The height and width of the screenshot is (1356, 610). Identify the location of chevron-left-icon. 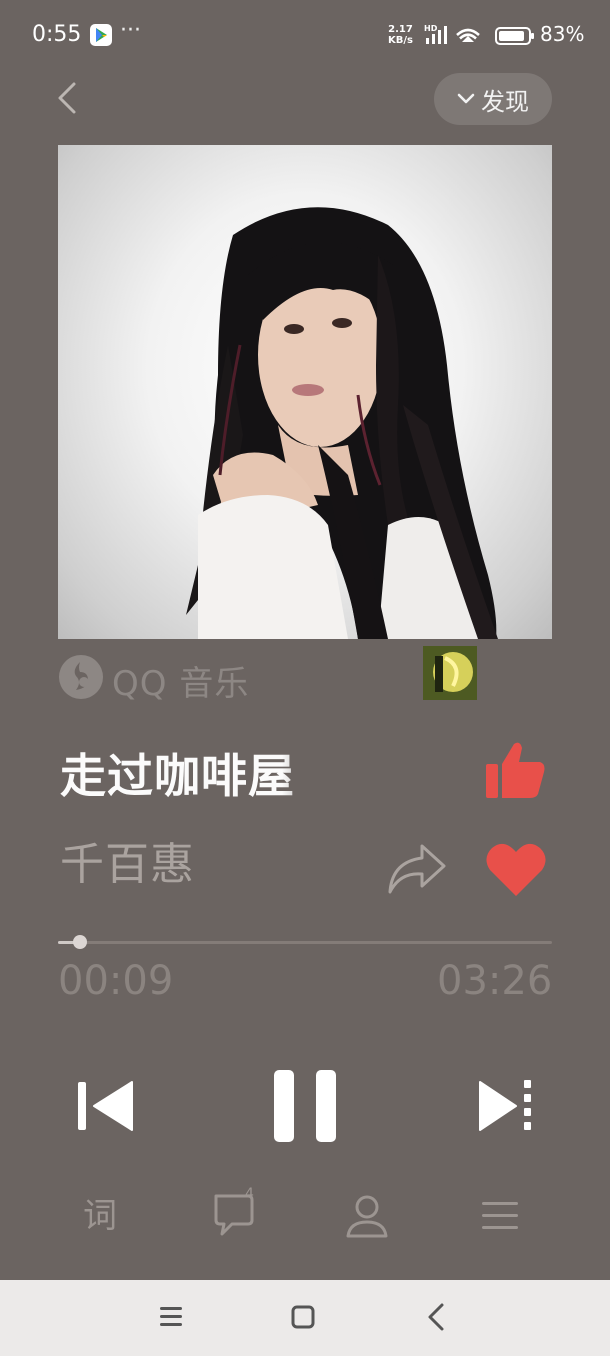
(67, 98).